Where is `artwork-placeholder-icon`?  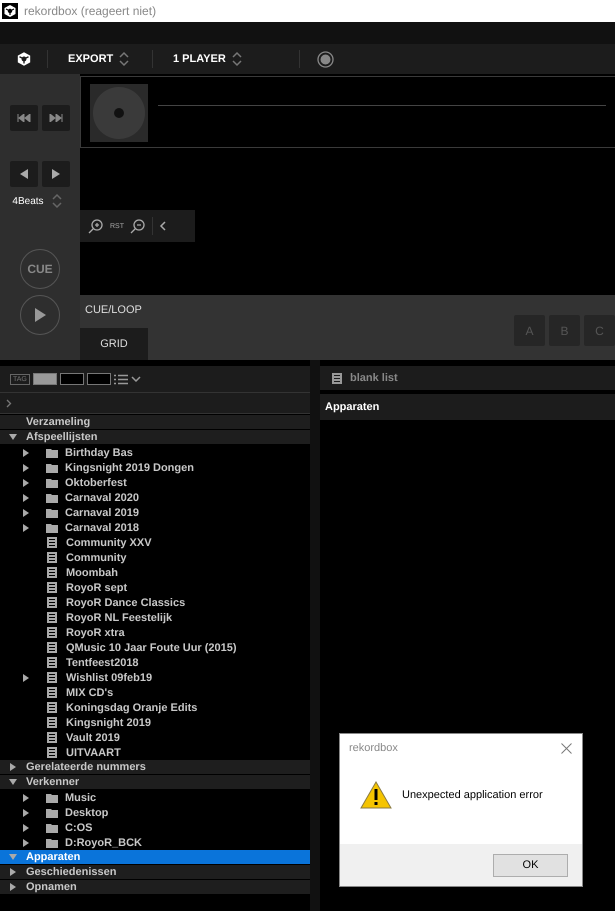 artwork-placeholder-icon is located at coordinates (119, 113).